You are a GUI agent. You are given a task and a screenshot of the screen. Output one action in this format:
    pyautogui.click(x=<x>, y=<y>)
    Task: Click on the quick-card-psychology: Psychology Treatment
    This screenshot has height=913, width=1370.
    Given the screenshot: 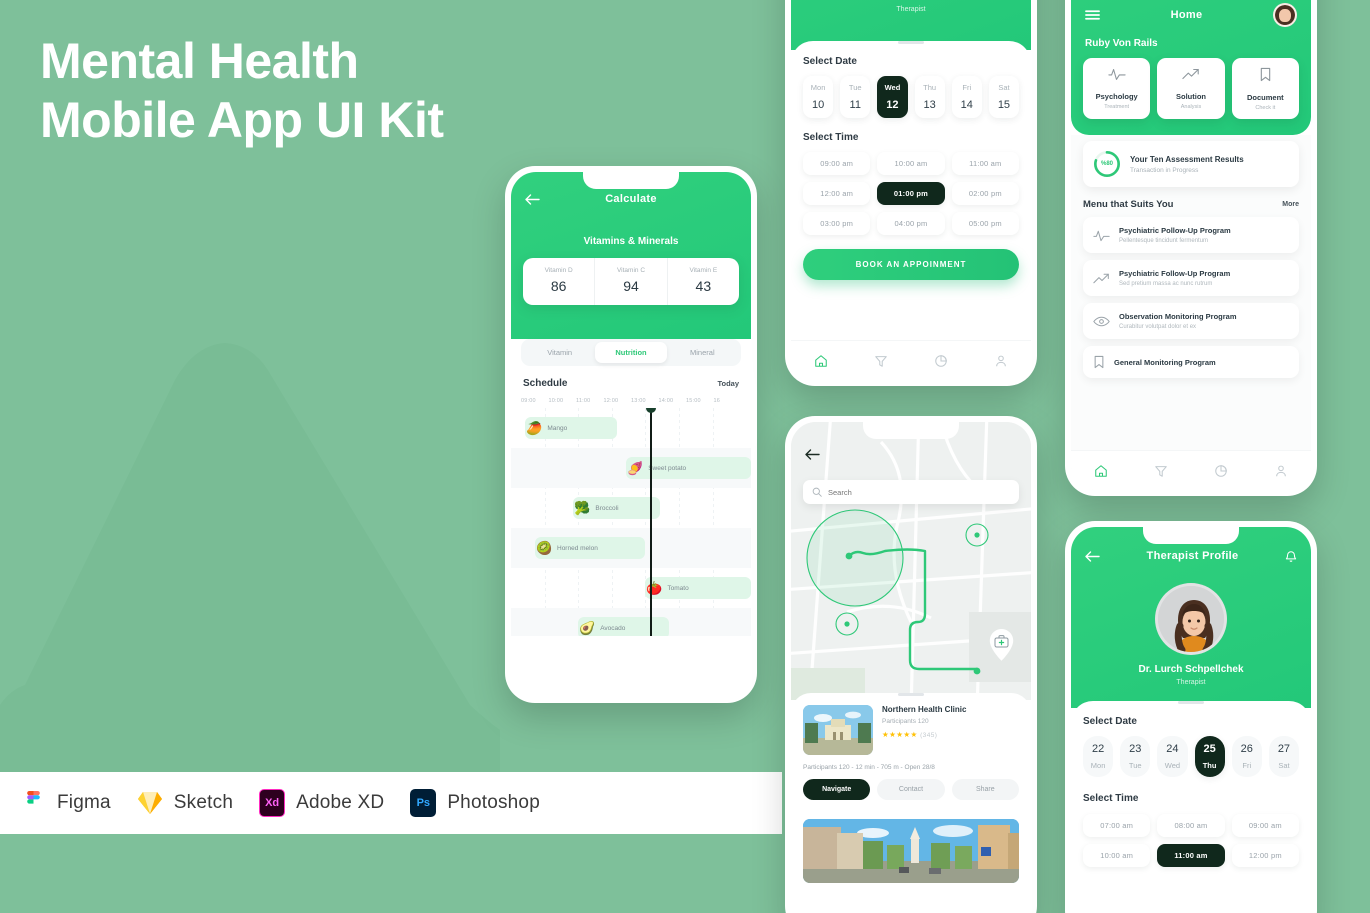 What is the action you would take?
    pyautogui.click(x=1117, y=88)
    